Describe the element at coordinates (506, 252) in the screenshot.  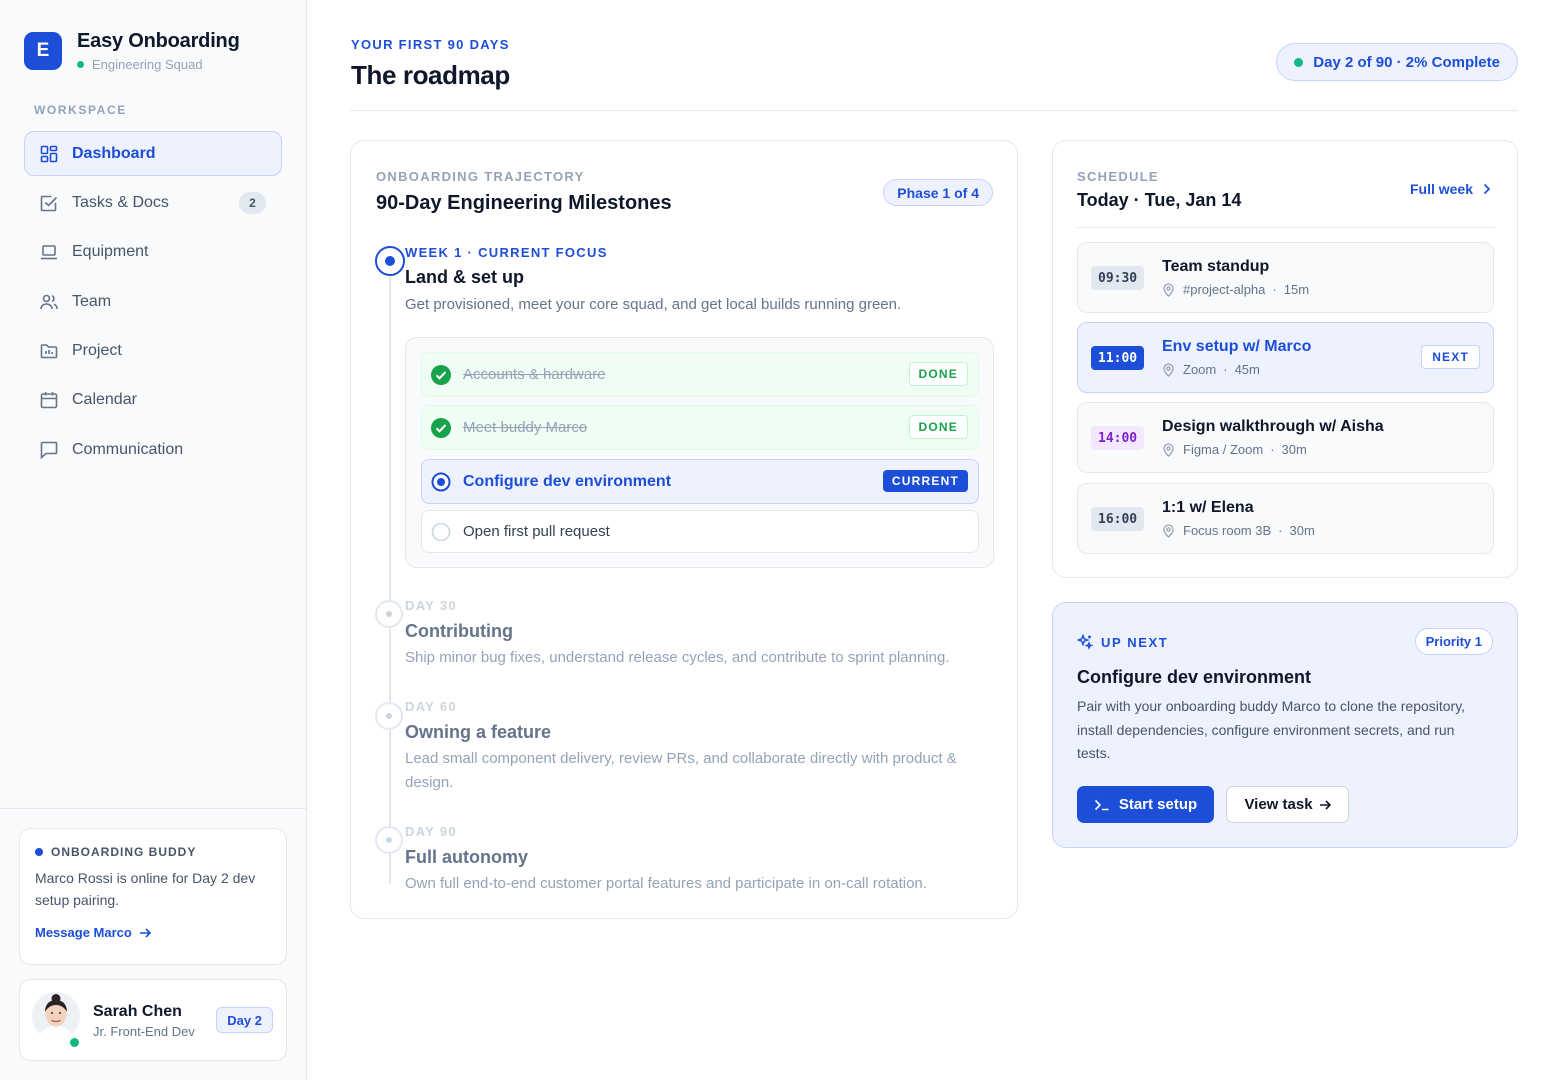
I see `phase-eyebrow: WEEK 1 · CURRENT FOCUS` at that location.